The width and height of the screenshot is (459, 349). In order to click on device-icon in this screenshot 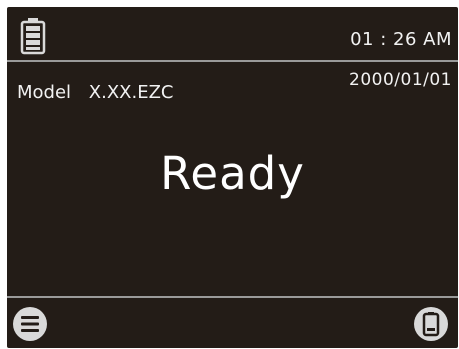, I will do `click(431, 324)`.